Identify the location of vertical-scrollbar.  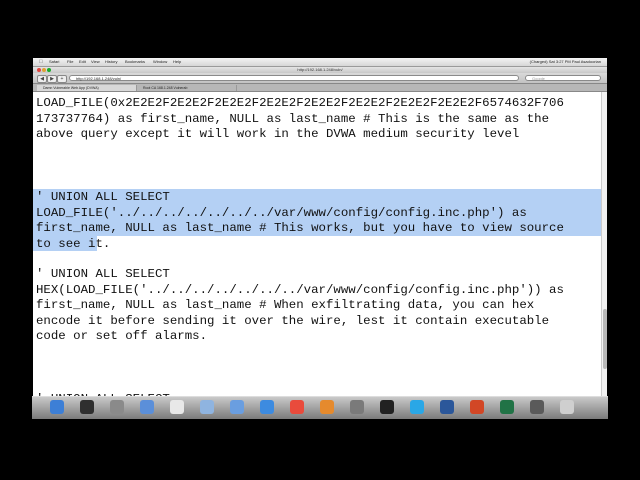
(604, 254).